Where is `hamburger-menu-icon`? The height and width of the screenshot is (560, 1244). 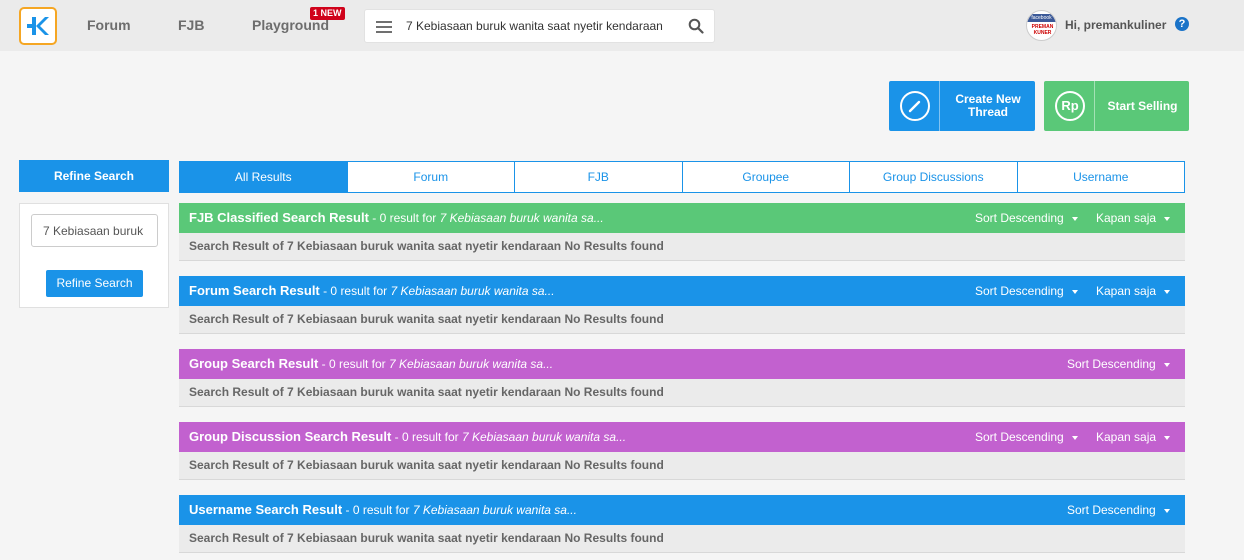
hamburger-menu-icon is located at coordinates (384, 28).